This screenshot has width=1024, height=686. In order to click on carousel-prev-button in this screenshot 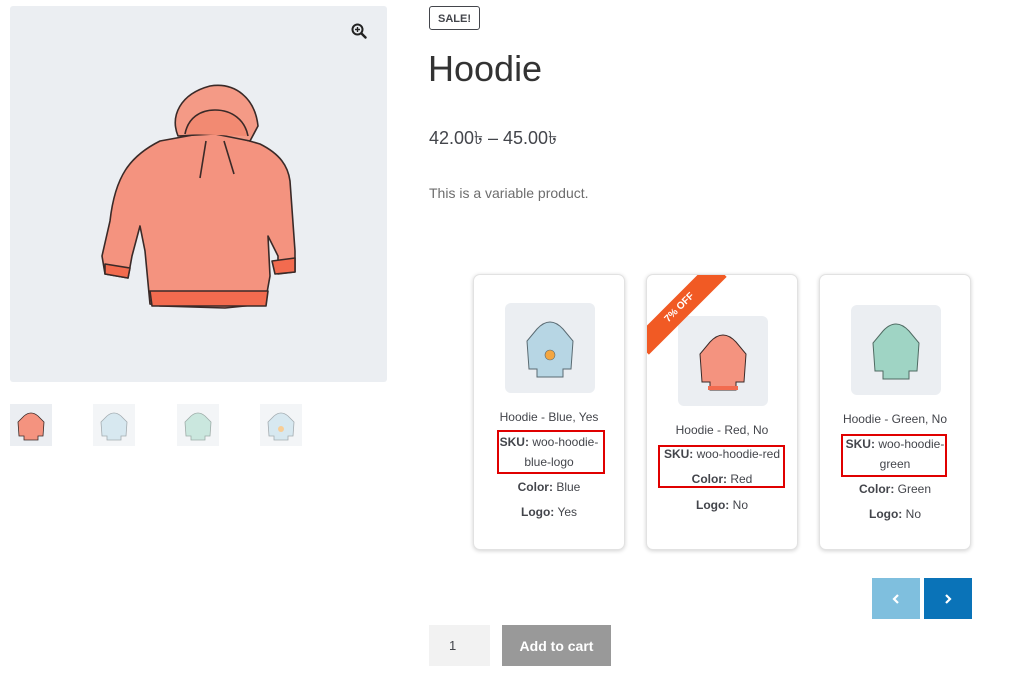, I will do `click(896, 598)`.